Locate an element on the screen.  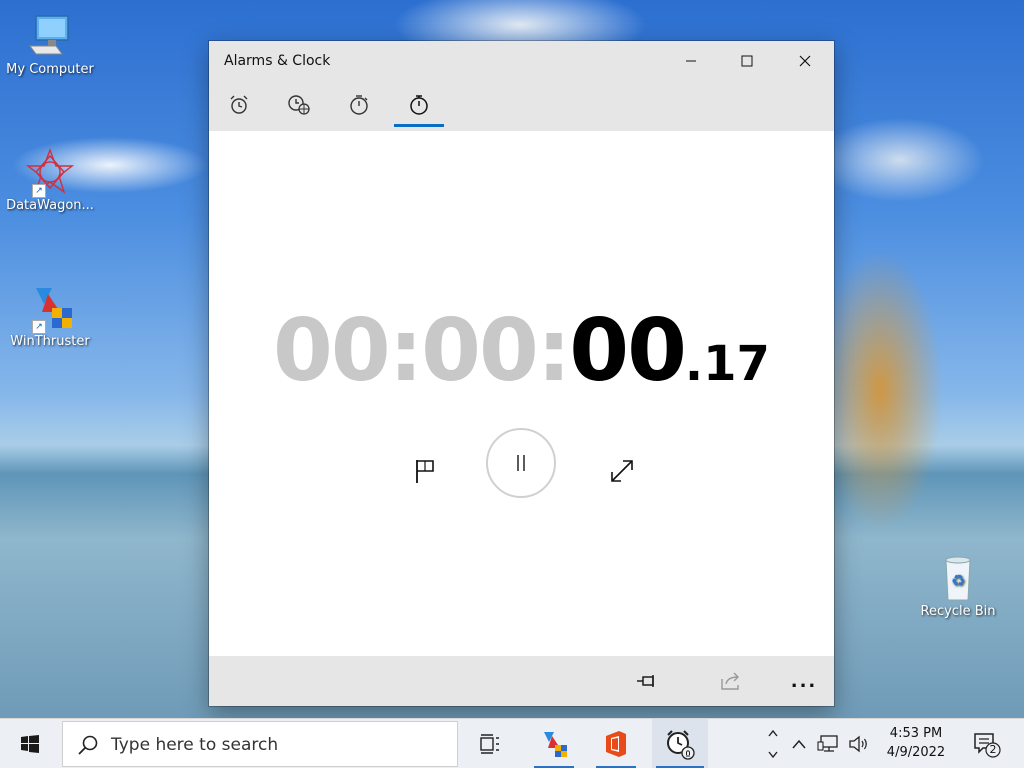
desktop-icon-label: WinThruster is located at coordinates (50, 341).